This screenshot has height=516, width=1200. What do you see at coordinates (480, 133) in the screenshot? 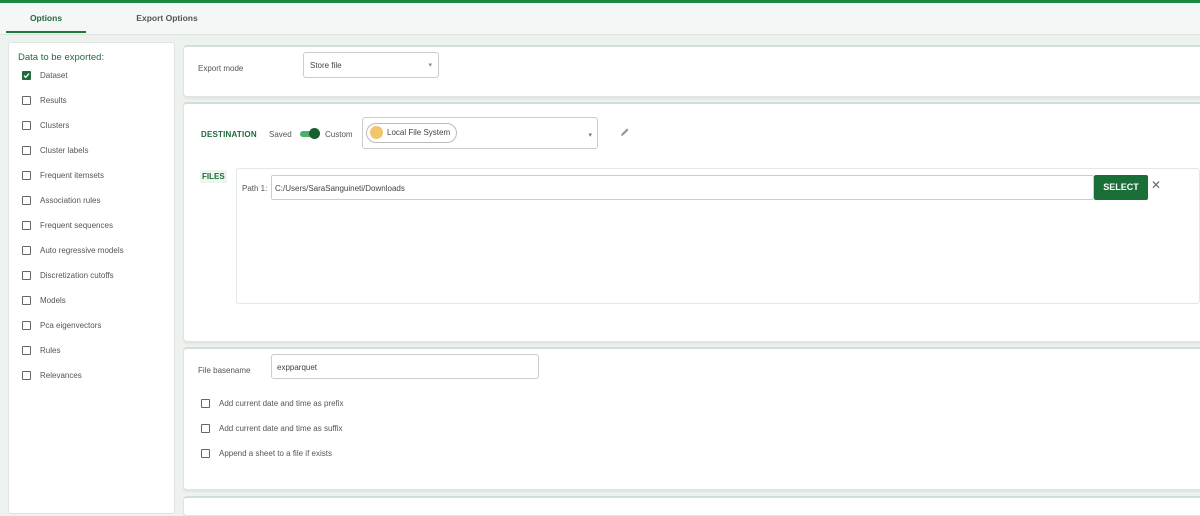
I see `file-system-select: Local File System ▾` at bounding box center [480, 133].